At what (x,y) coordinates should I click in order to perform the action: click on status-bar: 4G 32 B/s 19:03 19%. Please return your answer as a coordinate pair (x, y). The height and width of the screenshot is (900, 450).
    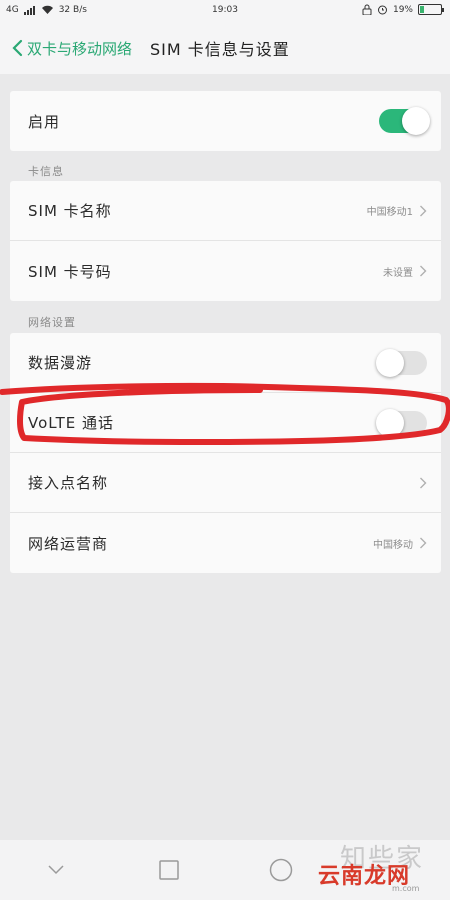
    Looking at the image, I should click on (225, 11).